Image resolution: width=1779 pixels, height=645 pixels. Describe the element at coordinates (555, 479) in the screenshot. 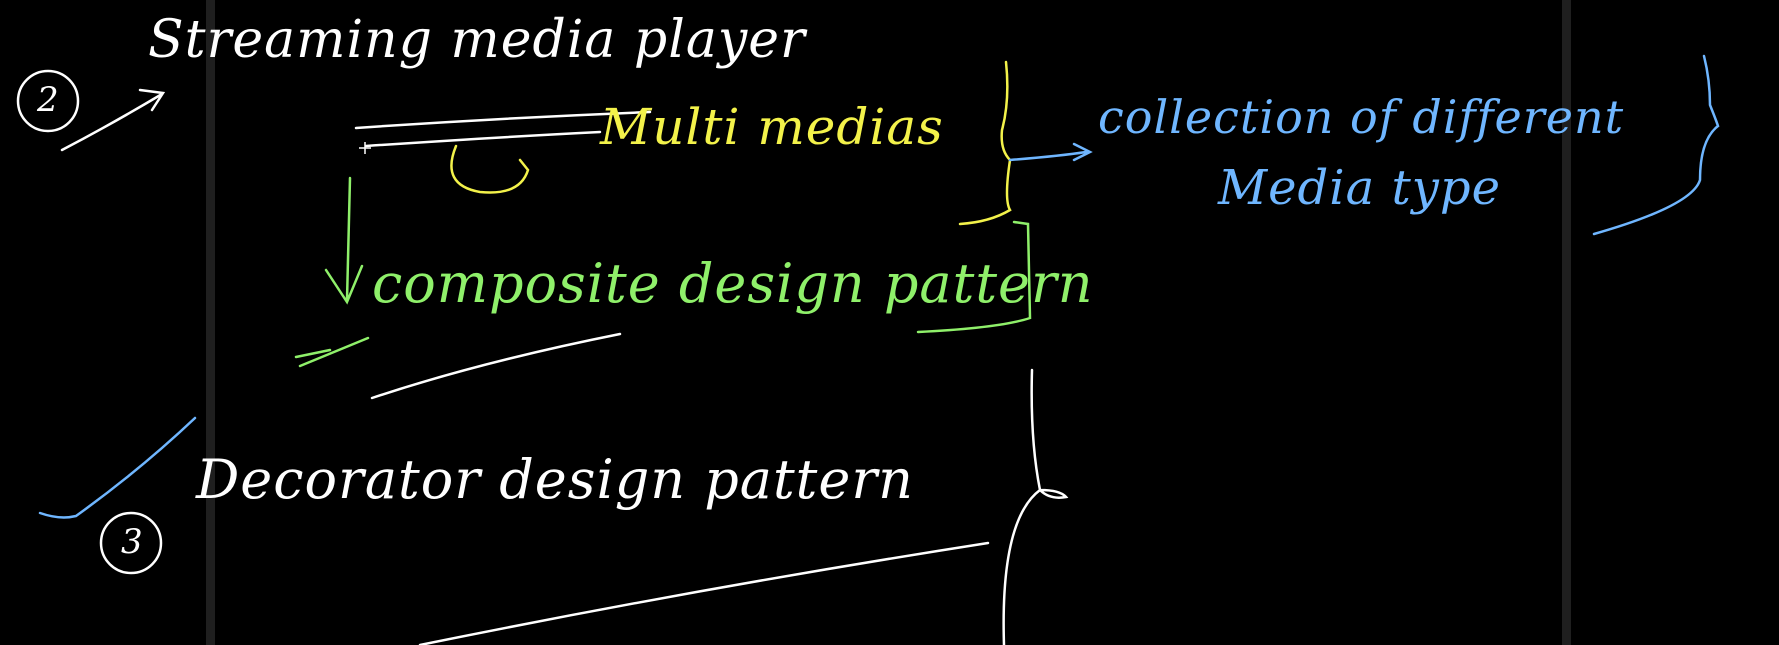

I see `item3-title: Decorator design pattern` at that location.